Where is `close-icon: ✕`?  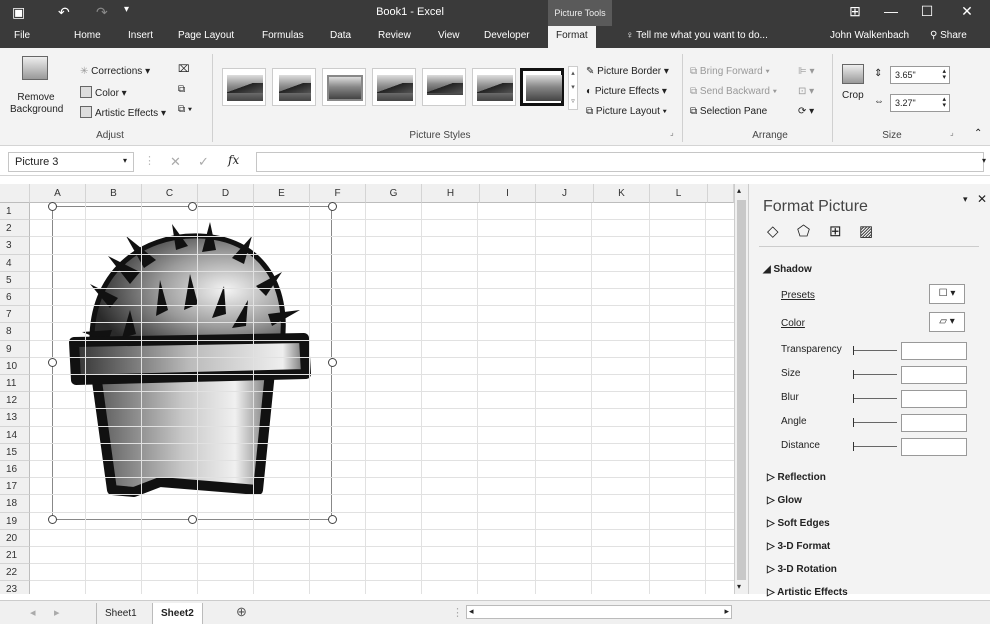
close-icon: ✕ is located at coordinates (967, 11).